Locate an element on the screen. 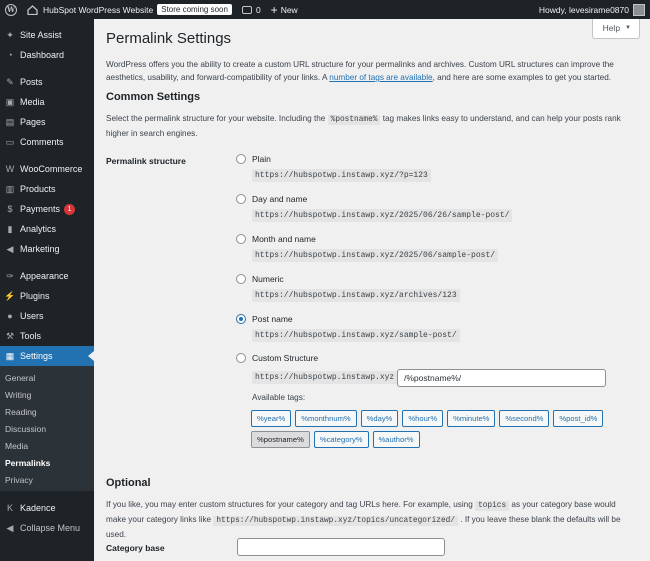 This screenshot has width=650, height=561. menu-appearance: ✑ Appearance is located at coordinates (47, 276).